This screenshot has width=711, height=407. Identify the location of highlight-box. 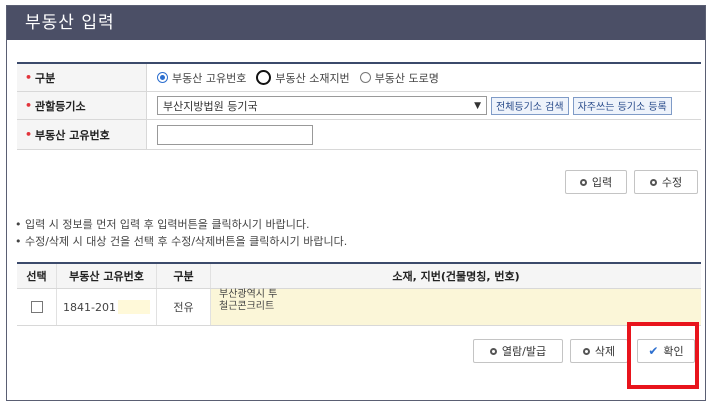
(663, 355).